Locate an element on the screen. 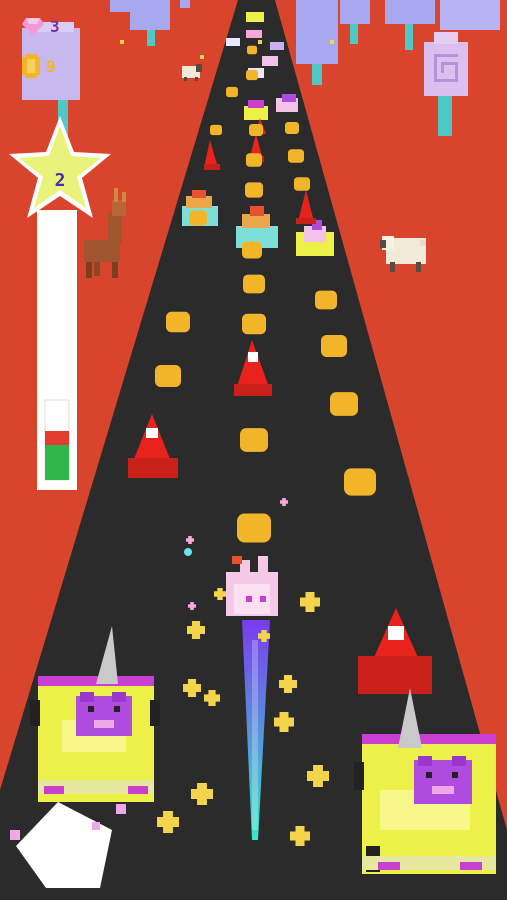  coin-icon is located at coordinates (31, 66).